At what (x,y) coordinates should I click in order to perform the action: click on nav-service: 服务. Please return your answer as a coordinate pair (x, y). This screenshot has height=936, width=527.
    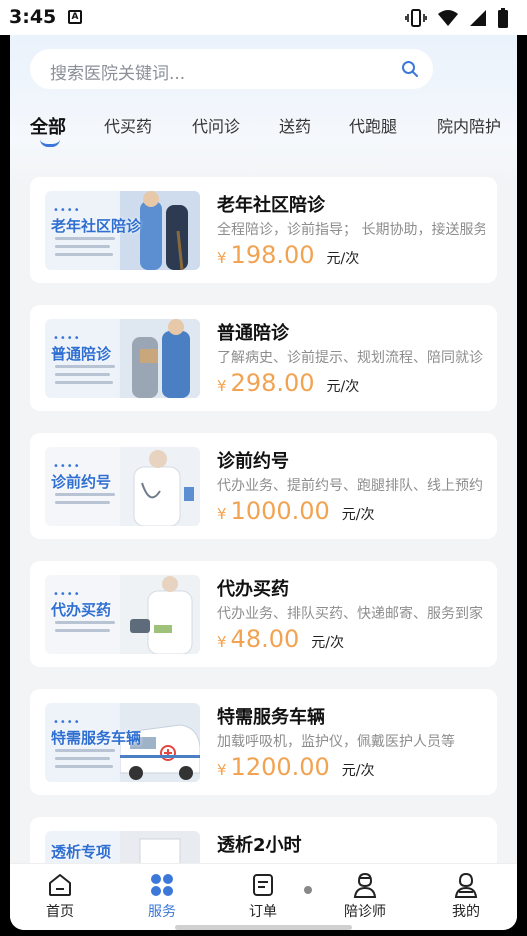
    Looking at the image, I should click on (162, 896).